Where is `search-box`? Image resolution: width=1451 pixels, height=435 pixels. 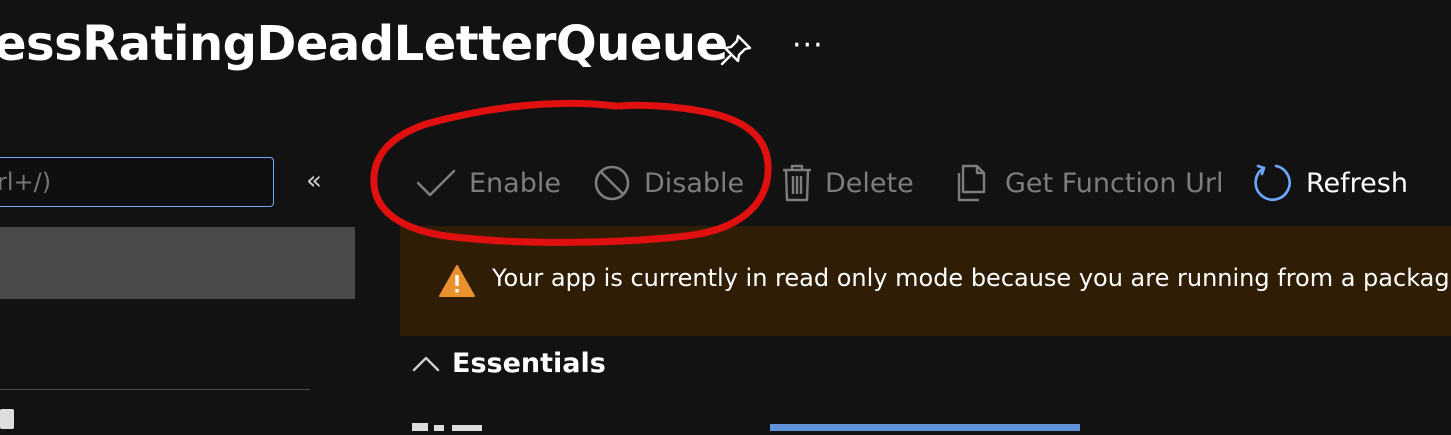 search-box is located at coordinates (137, 182).